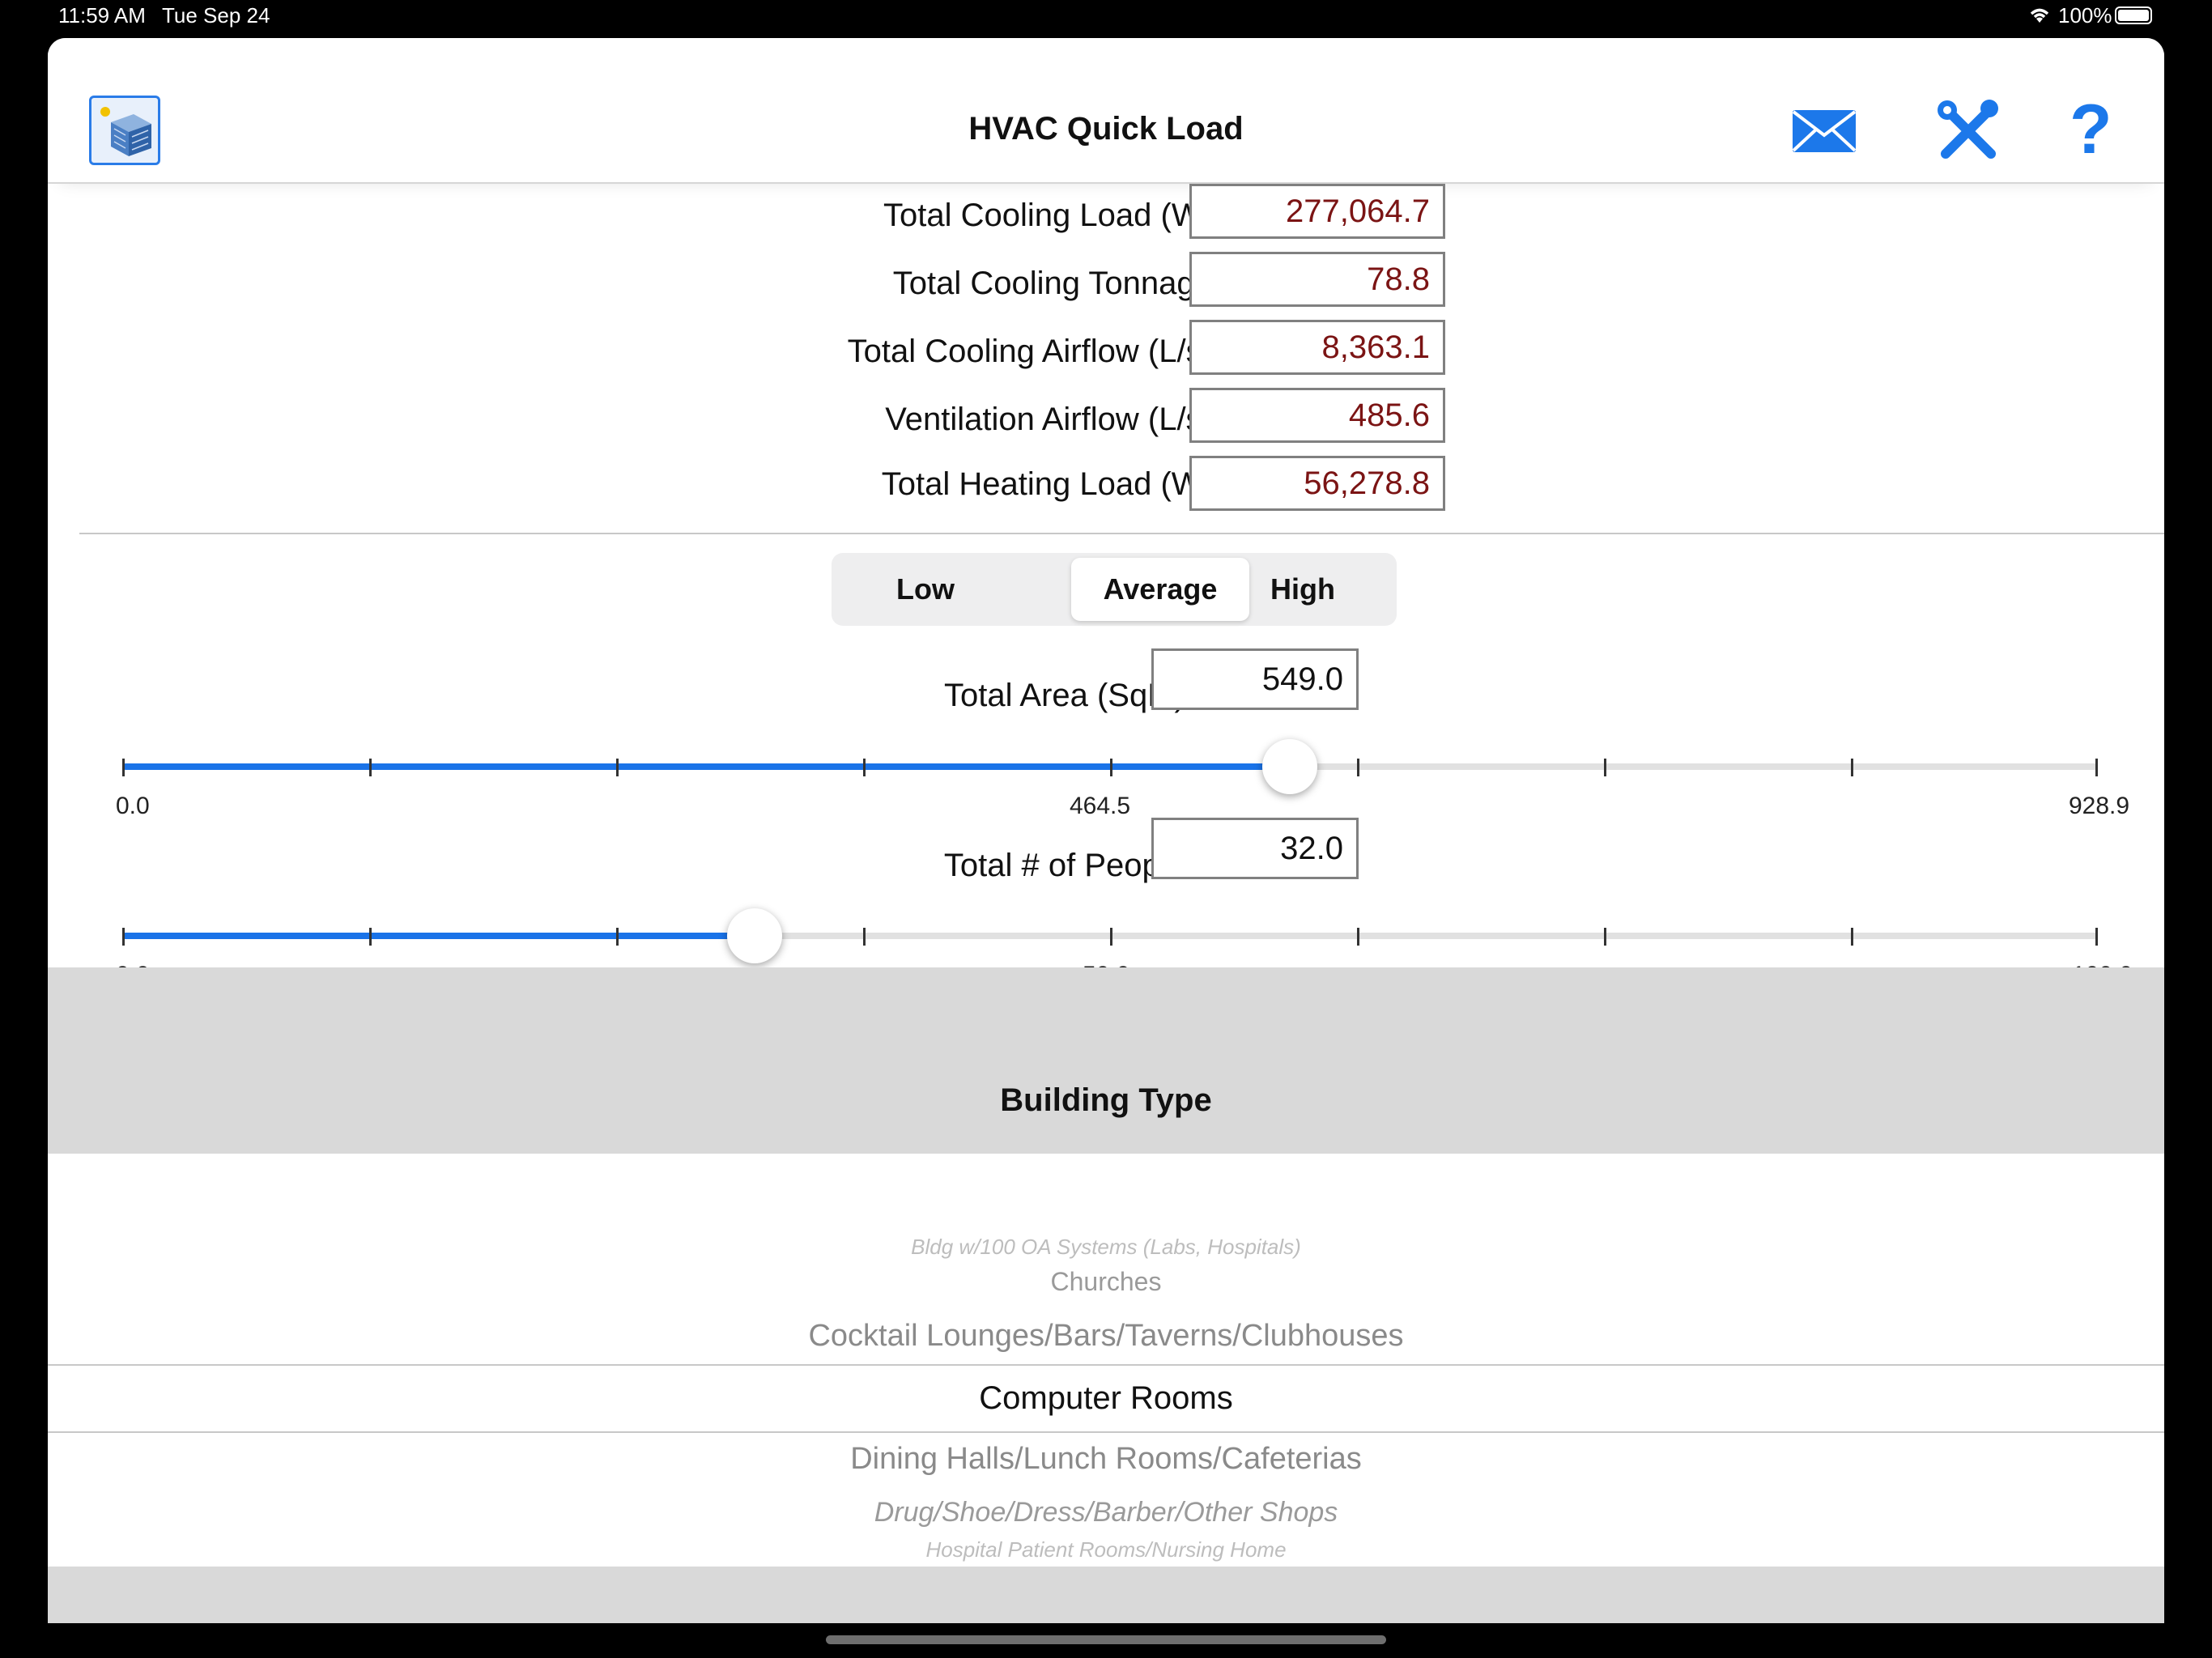  What do you see at coordinates (1124, 945) in the screenshot?
I see `total-people-slider: 0.0 50.0 100.0` at bounding box center [1124, 945].